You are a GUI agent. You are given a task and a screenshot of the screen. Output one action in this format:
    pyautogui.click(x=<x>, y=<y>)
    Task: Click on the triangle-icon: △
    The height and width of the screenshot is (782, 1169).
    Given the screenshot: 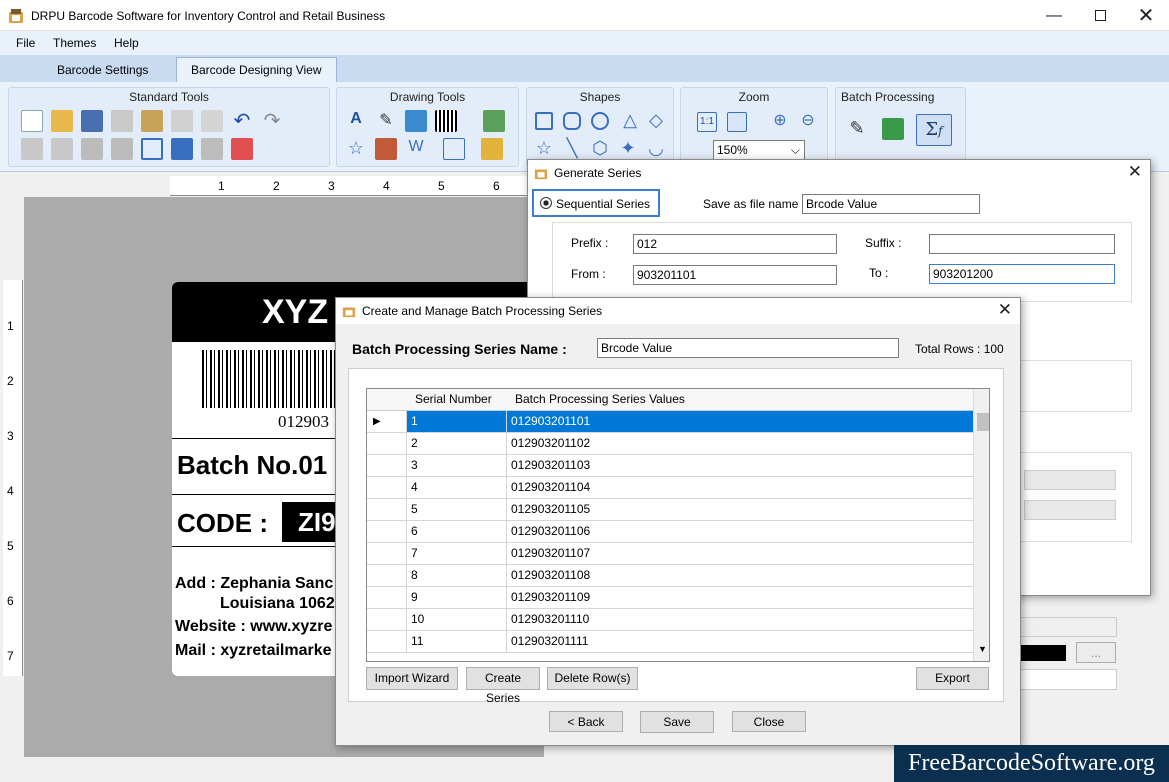 What is the action you would take?
    pyautogui.click(x=630, y=121)
    